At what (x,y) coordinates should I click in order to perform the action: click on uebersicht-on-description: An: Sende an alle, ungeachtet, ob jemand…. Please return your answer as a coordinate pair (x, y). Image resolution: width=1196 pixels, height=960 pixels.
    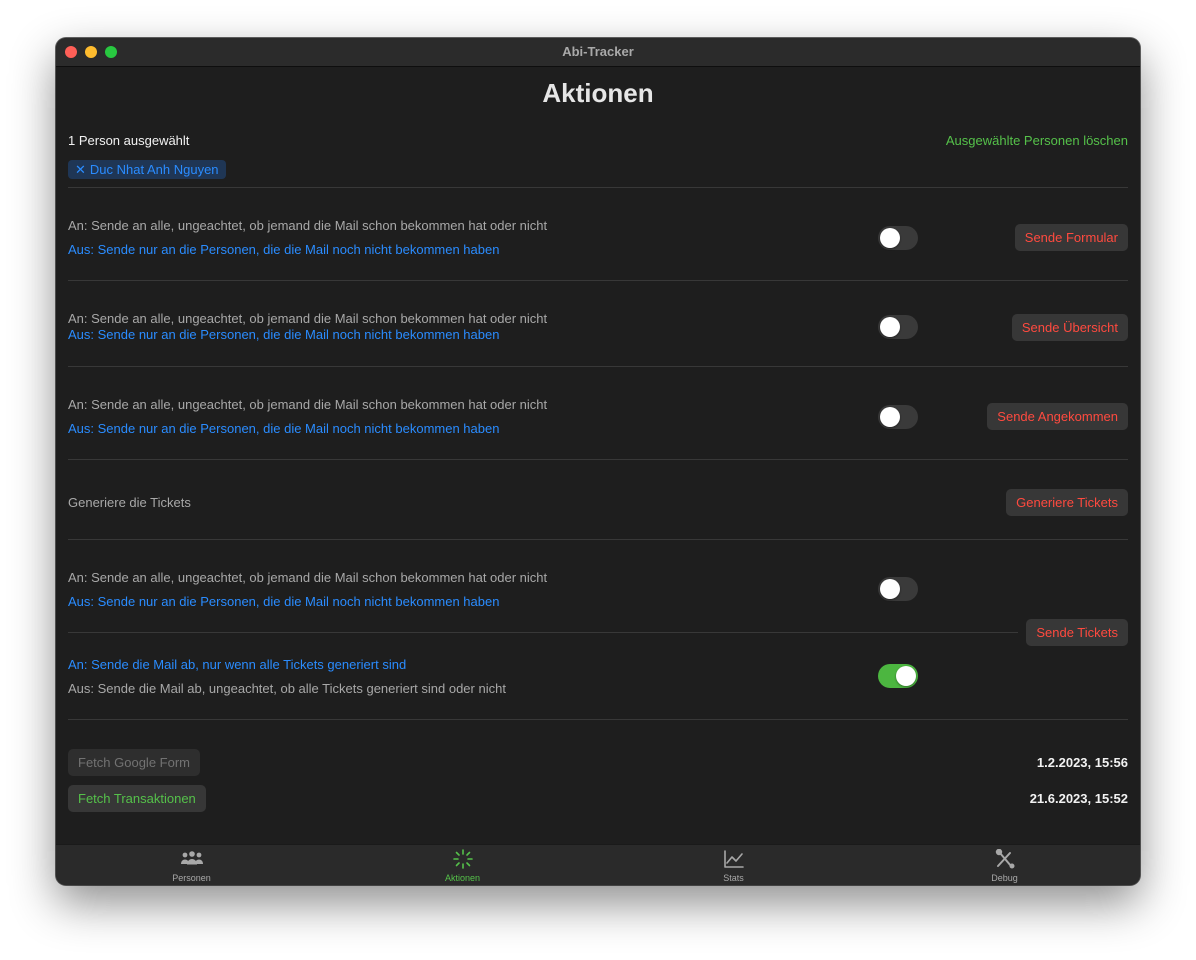
    Looking at the image, I should click on (308, 318).